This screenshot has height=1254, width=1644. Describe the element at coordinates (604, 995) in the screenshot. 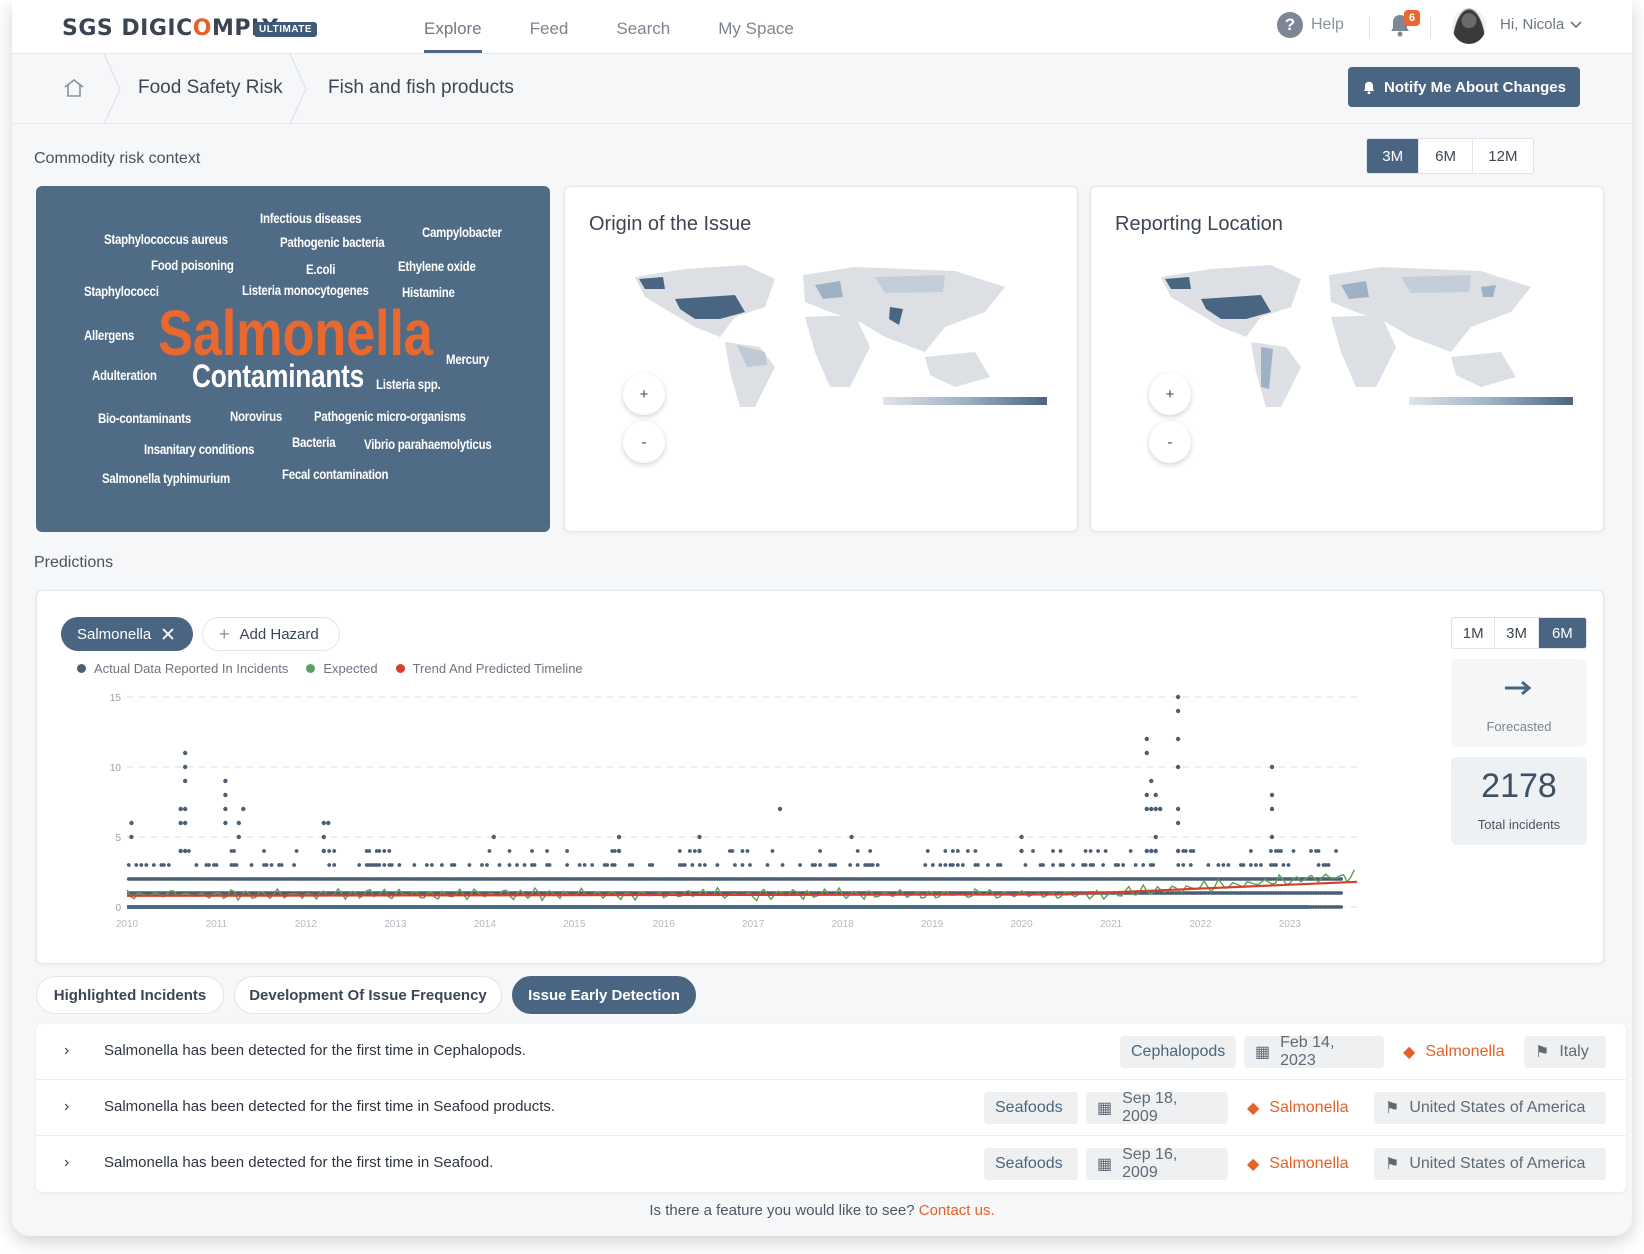

I see `tab-issue-early-detection: Issue Early Detection` at that location.